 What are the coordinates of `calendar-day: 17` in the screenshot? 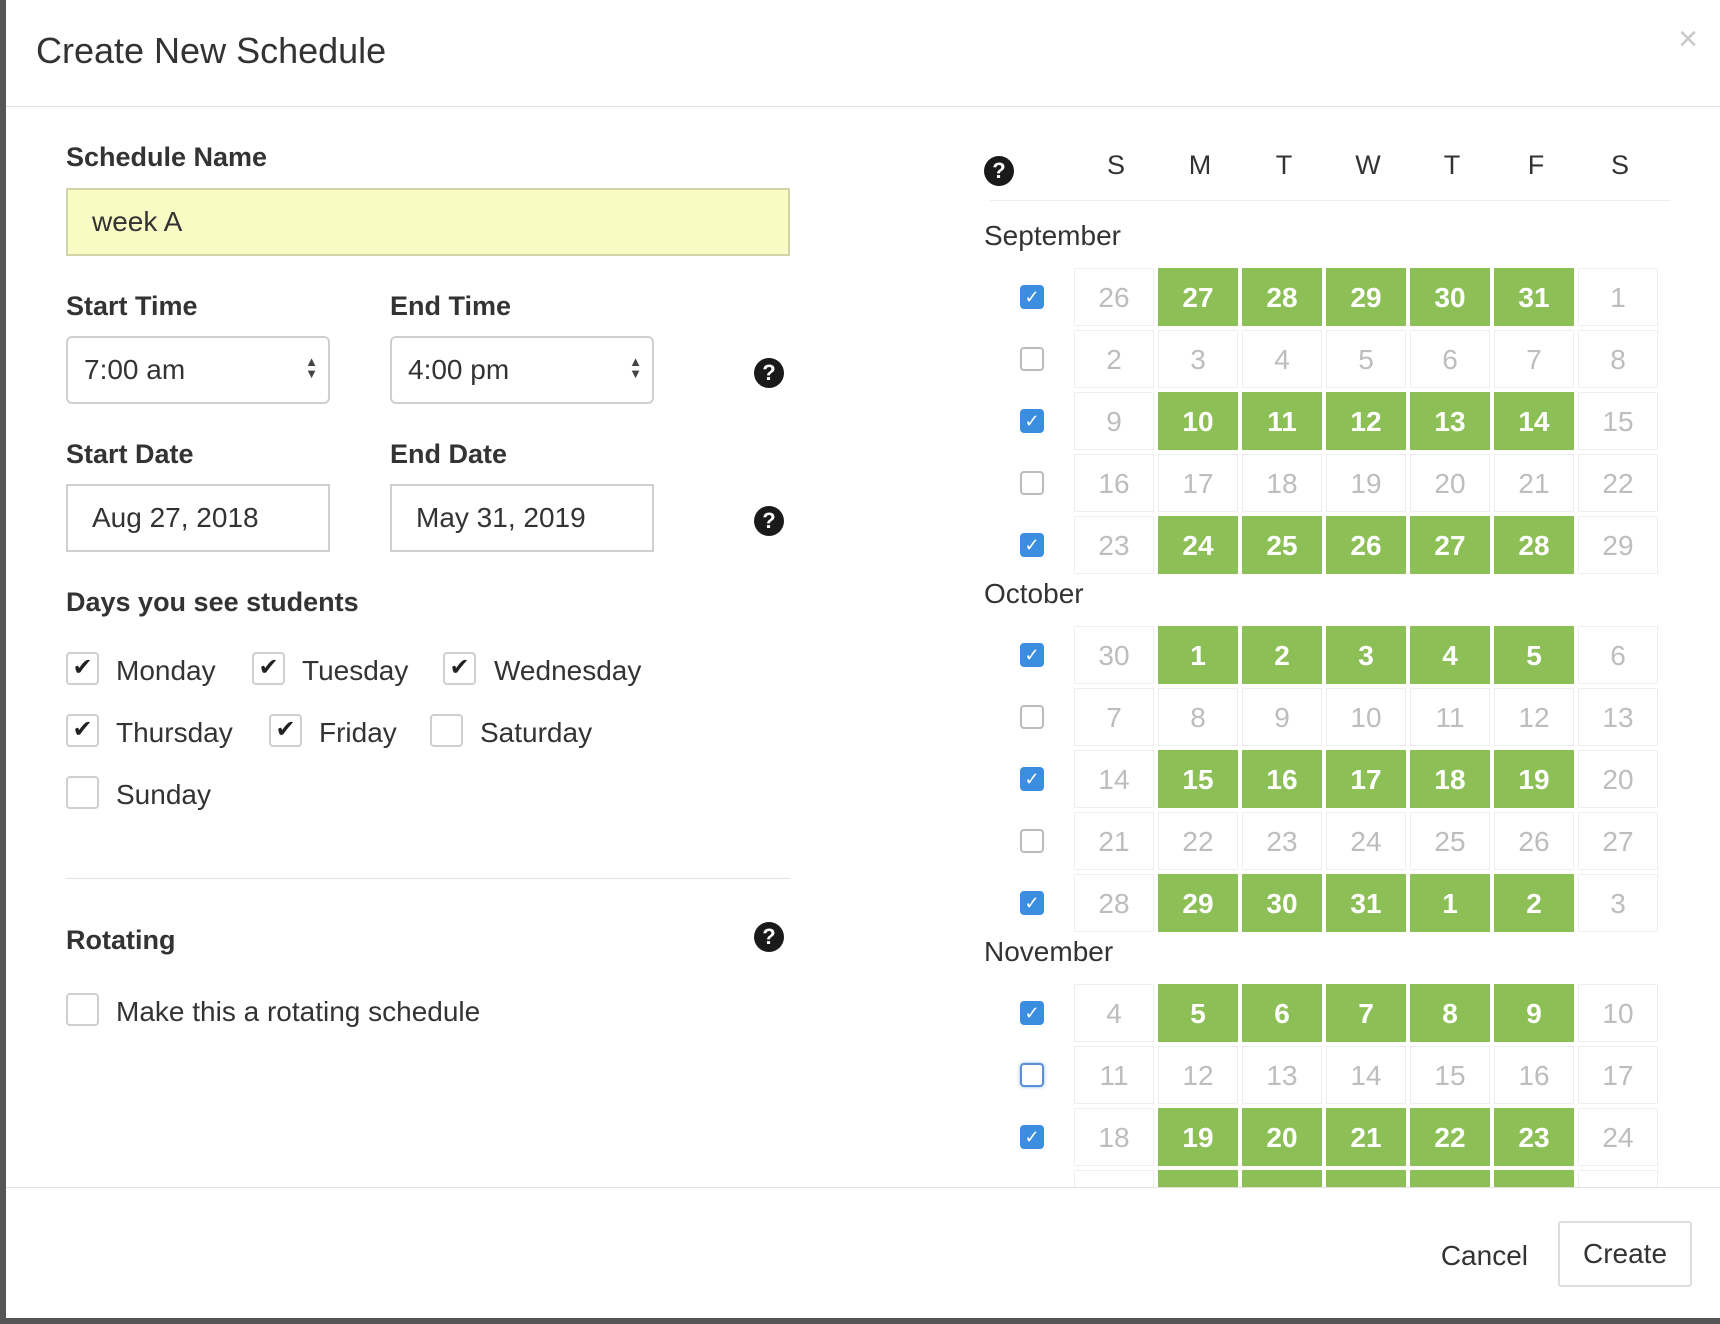 It's located at (1198, 483).